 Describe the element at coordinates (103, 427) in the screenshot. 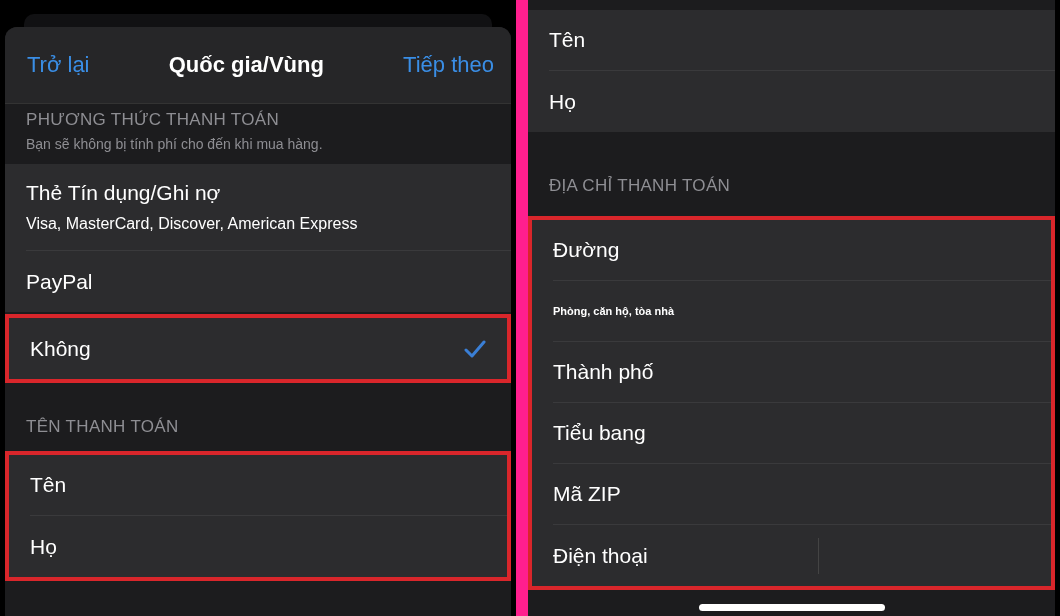

I see `section-header: TÊN THANH TOÁN` at that location.